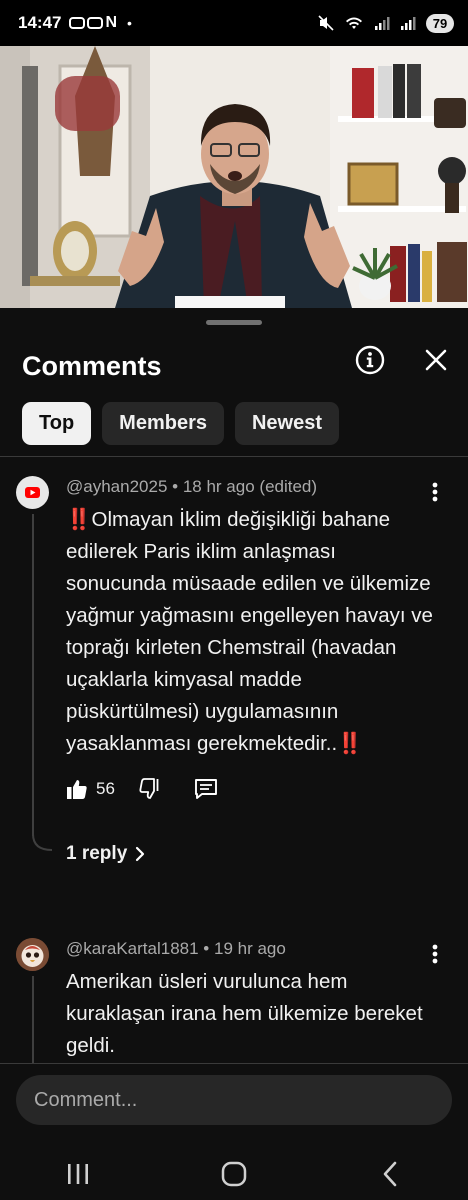 This screenshot has height=1200, width=468. I want to click on battery-indicator: 79, so click(440, 23).